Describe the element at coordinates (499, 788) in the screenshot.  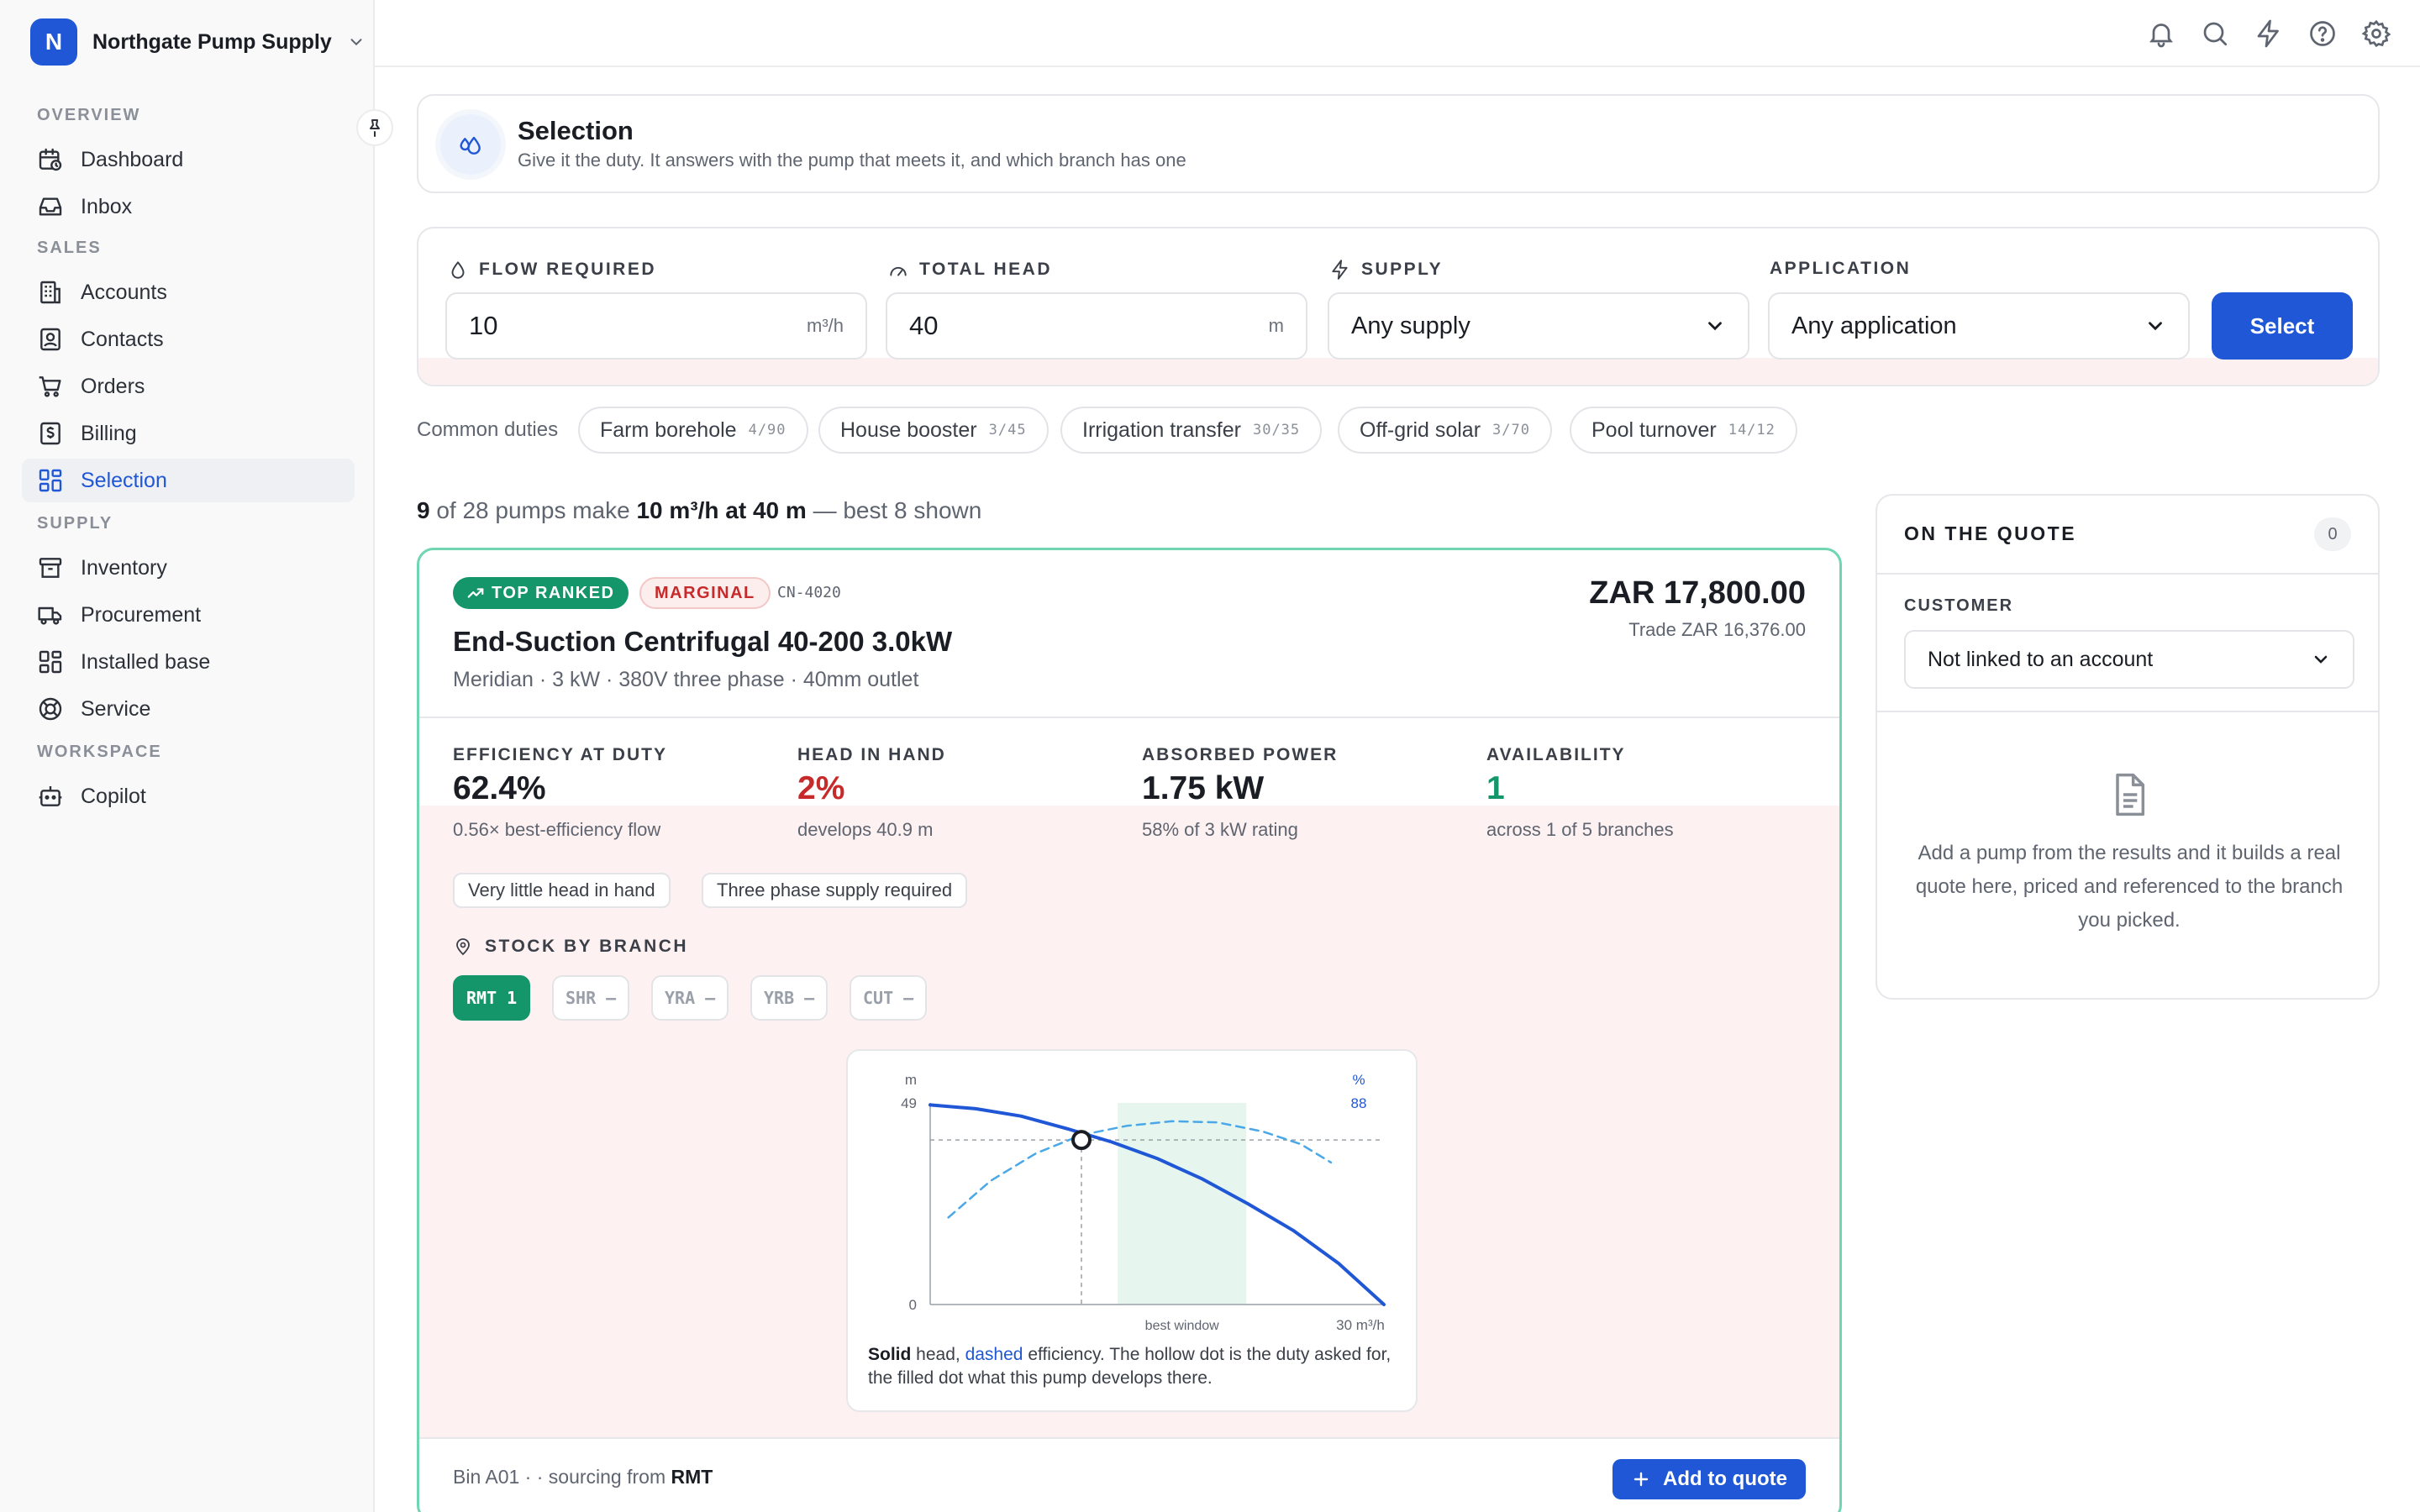
I see `metric-value: 62.4%` at that location.